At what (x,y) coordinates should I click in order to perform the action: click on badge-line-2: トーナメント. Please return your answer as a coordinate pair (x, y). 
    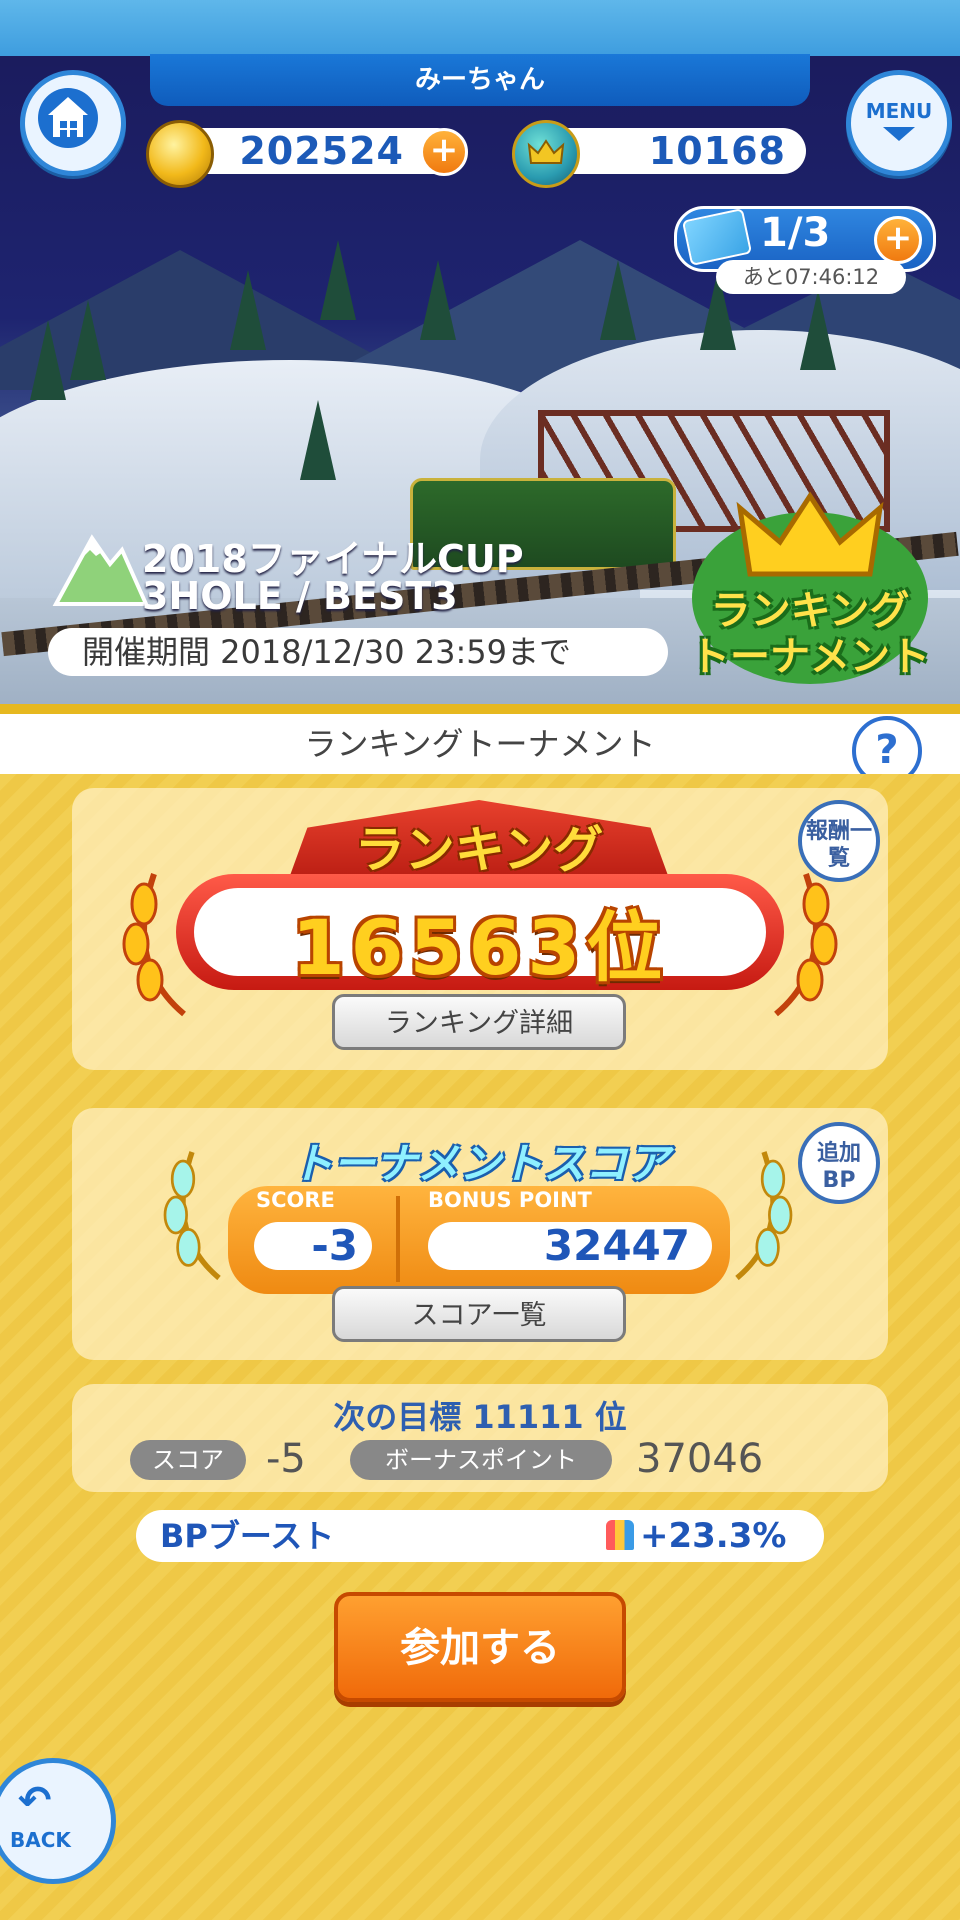
    Looking at the image, I should click on (810, 657).